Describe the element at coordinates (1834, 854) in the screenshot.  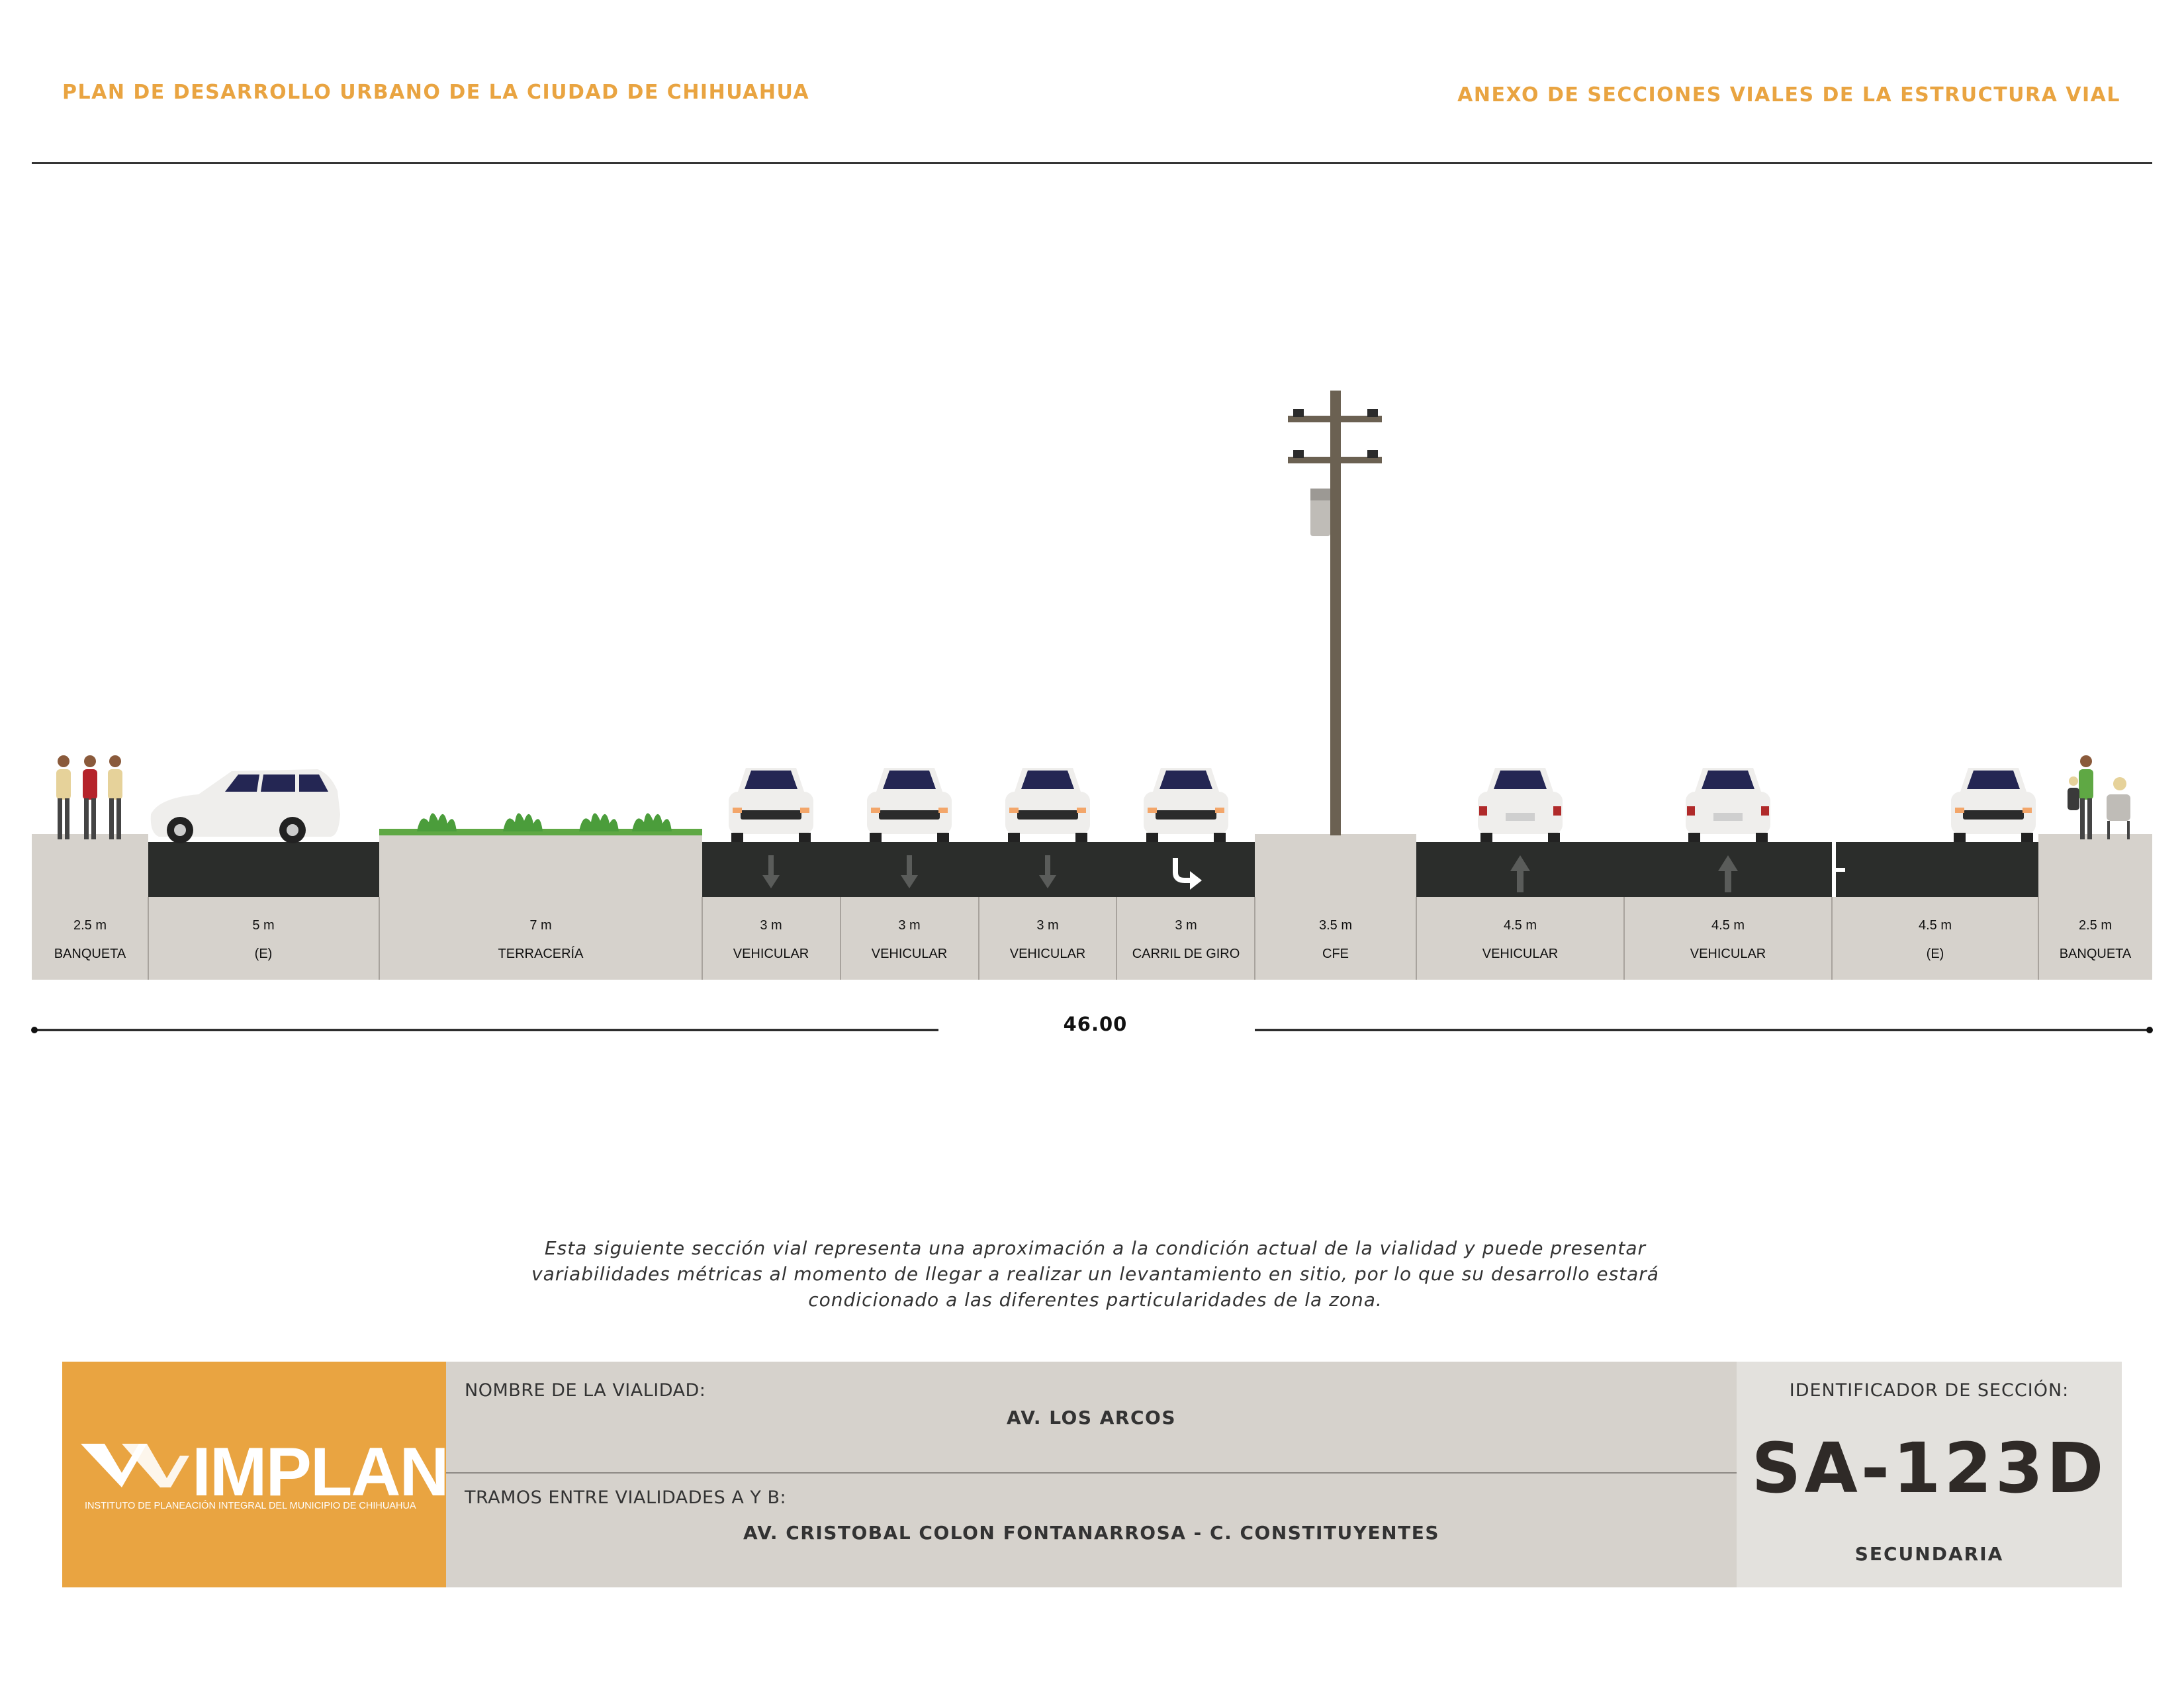
I see `lane-separator` at that location.